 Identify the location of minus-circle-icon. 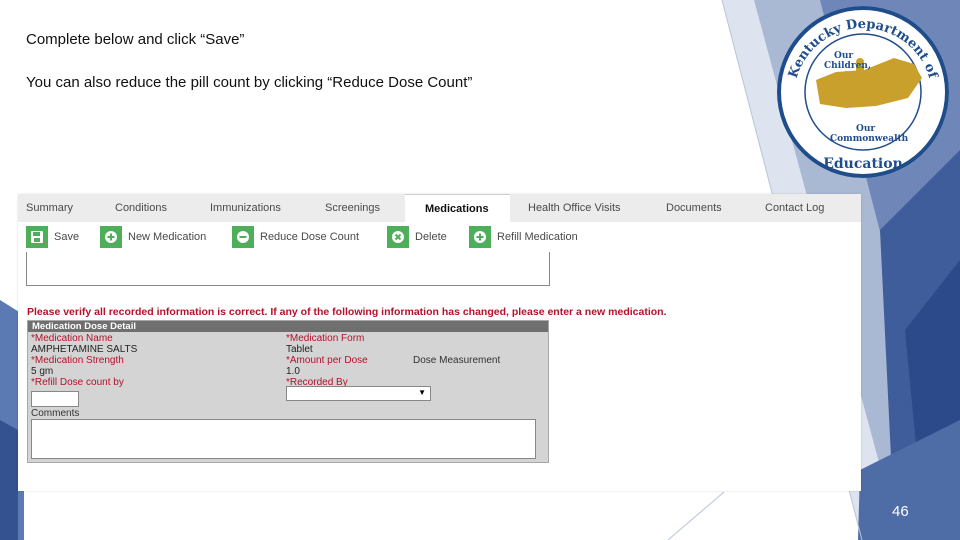
(243, 237).